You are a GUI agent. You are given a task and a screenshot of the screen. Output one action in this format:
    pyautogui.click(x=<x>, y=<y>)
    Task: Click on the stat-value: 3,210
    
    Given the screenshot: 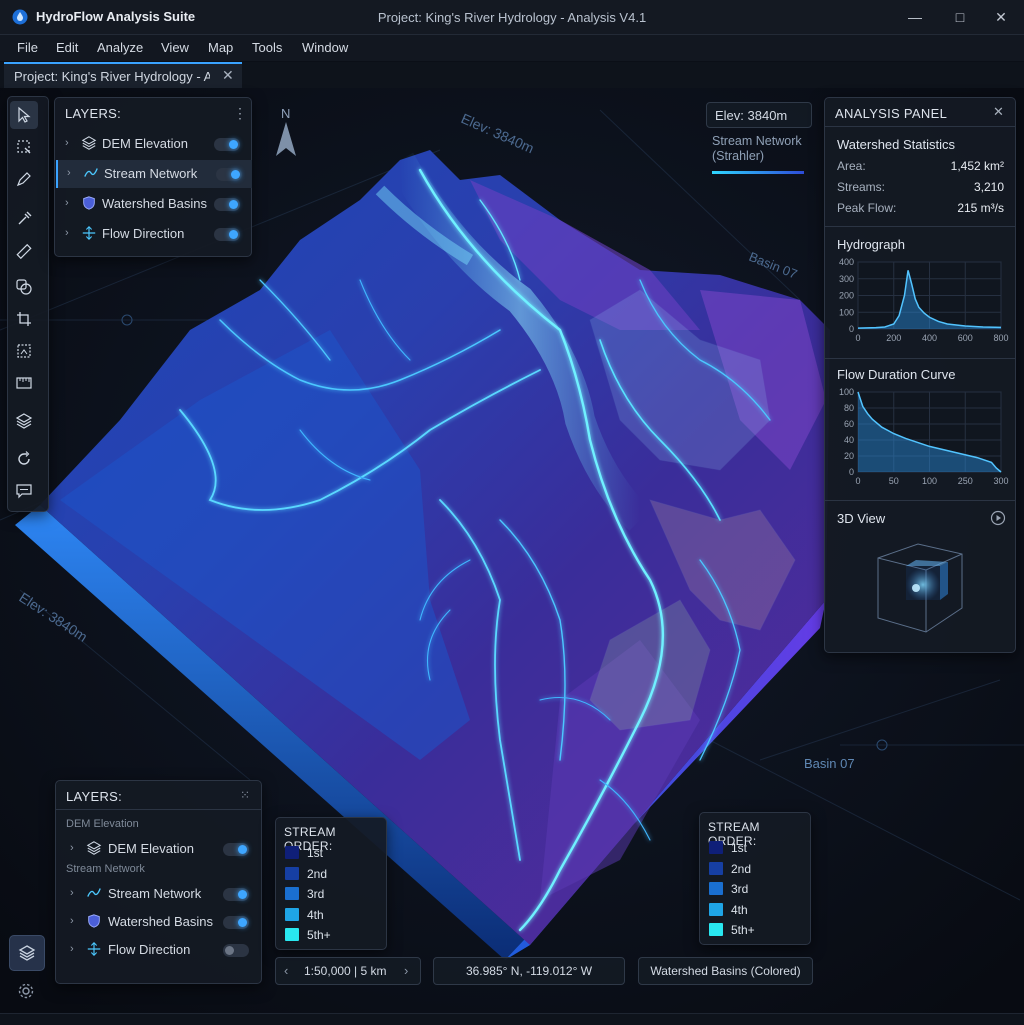 What is the action you would take?
    pyautogui.click(x=988, y=187)
    